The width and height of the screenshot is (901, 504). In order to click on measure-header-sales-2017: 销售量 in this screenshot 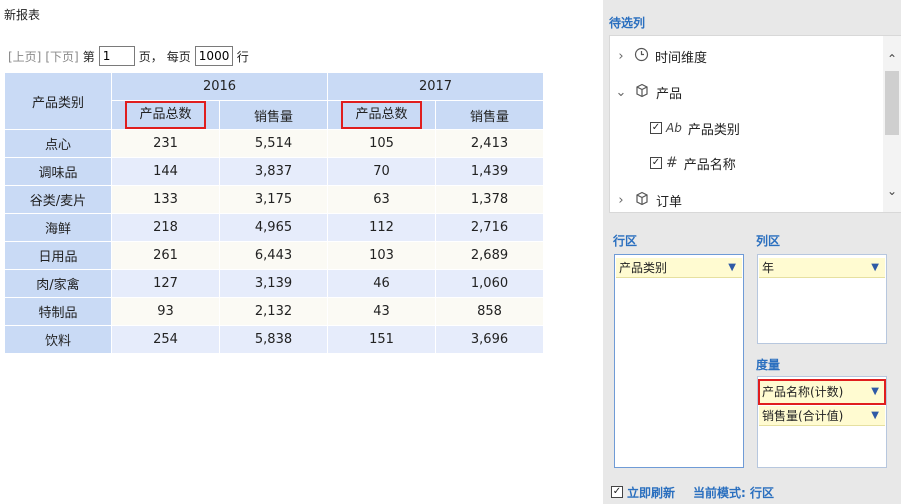, I will do `click(489, 115)`.